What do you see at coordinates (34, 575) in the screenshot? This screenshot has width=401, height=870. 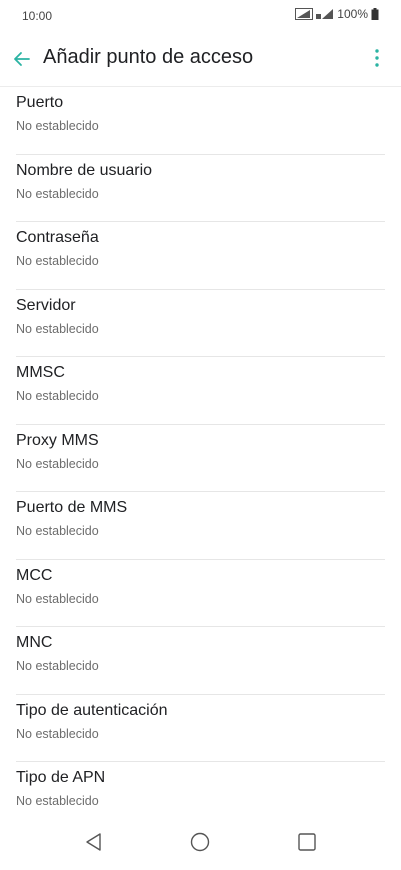 I see `item-label: MCC` at bounding box center [34, 575].